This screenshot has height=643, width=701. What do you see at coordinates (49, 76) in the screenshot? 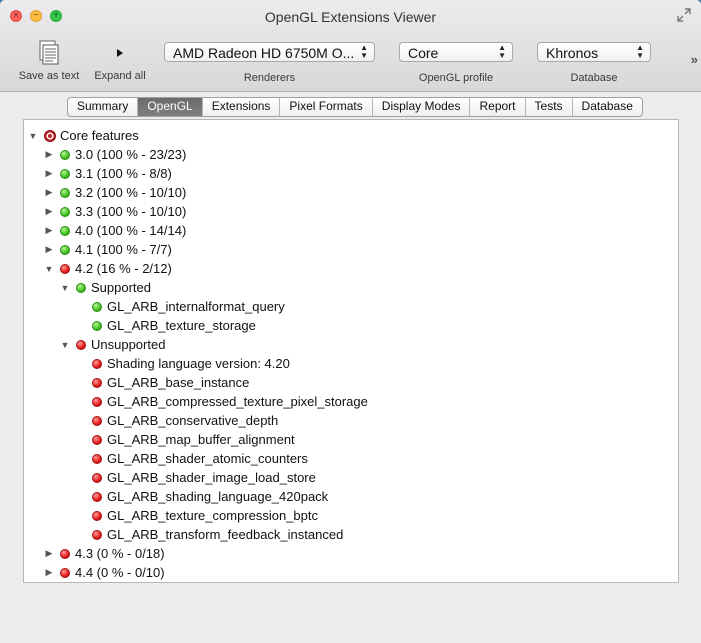
I see `save-as-text-label: Save as text` at bounding box center [49, 76].